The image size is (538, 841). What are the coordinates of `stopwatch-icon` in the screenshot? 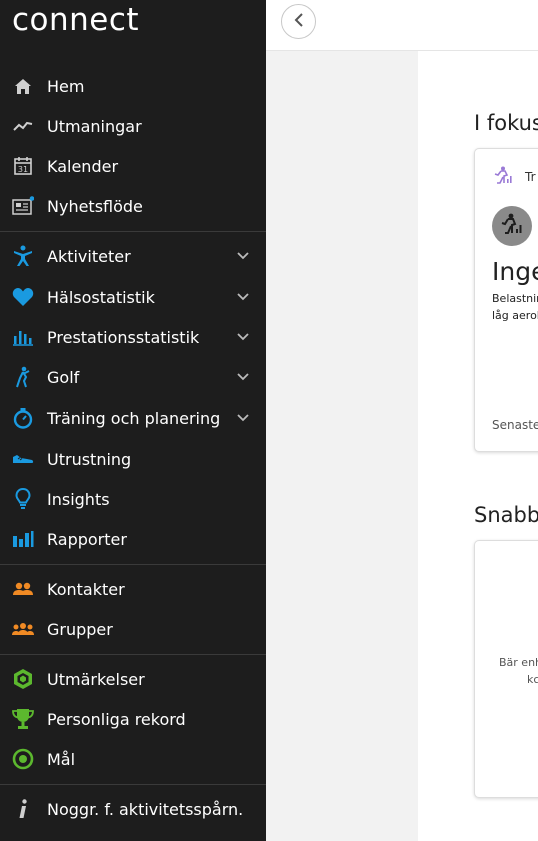 It's located at (23, 418).